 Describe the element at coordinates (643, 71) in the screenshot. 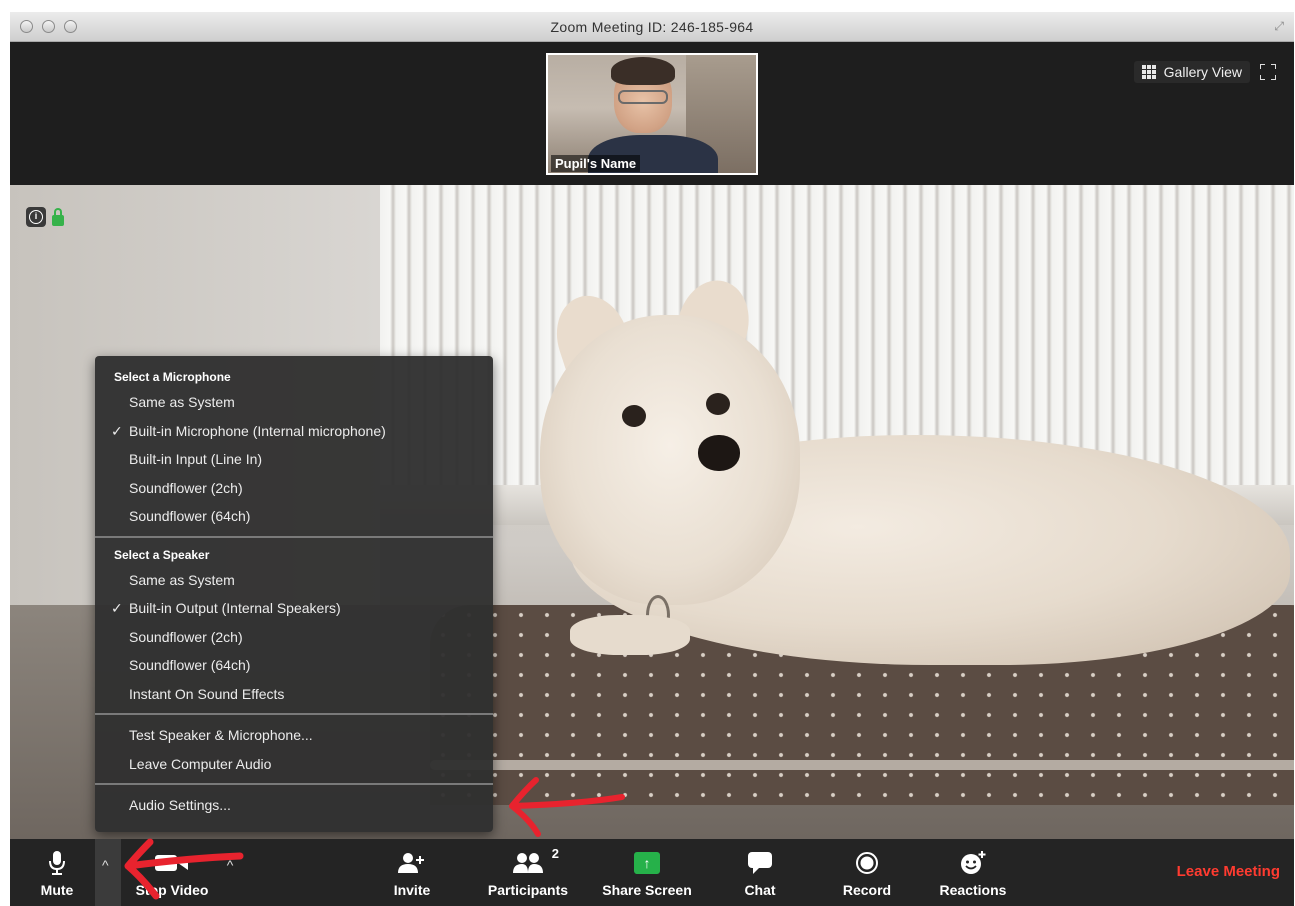

I see `thumbnail-person-hair` at that location.